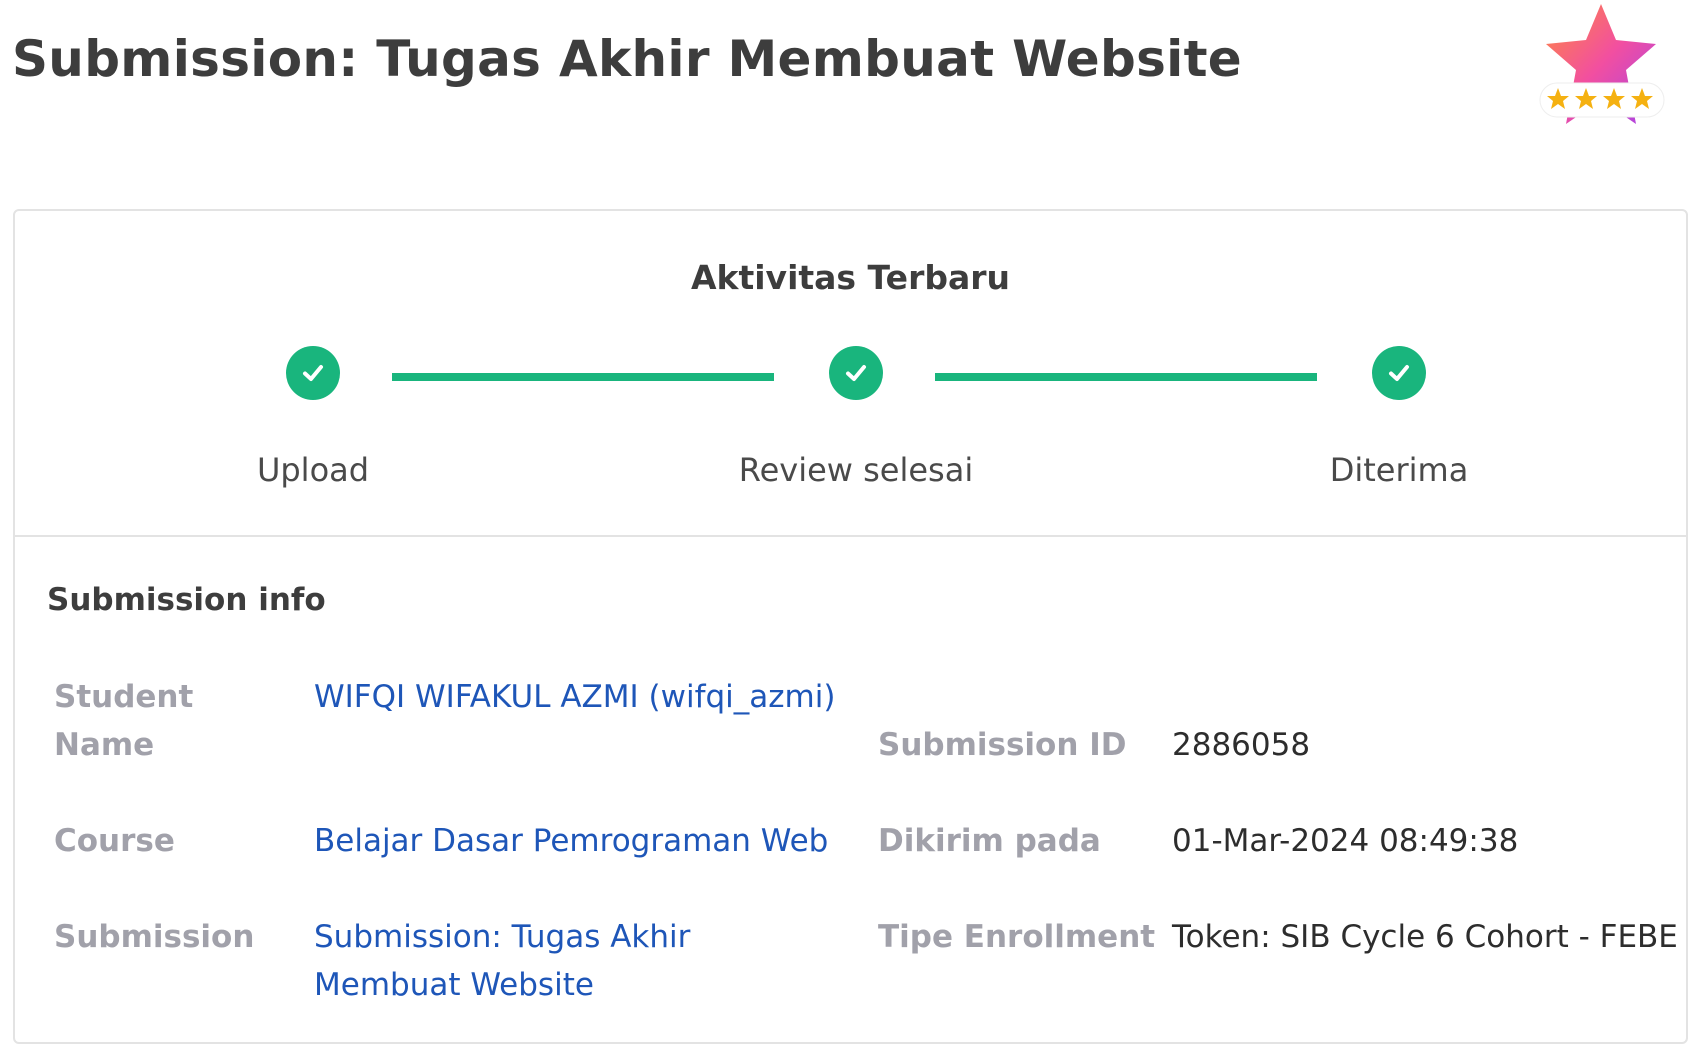 The height and width of the screenshot is (1060, 1701). I want to click on star-rating-badge-icon, so click(1601, 70).